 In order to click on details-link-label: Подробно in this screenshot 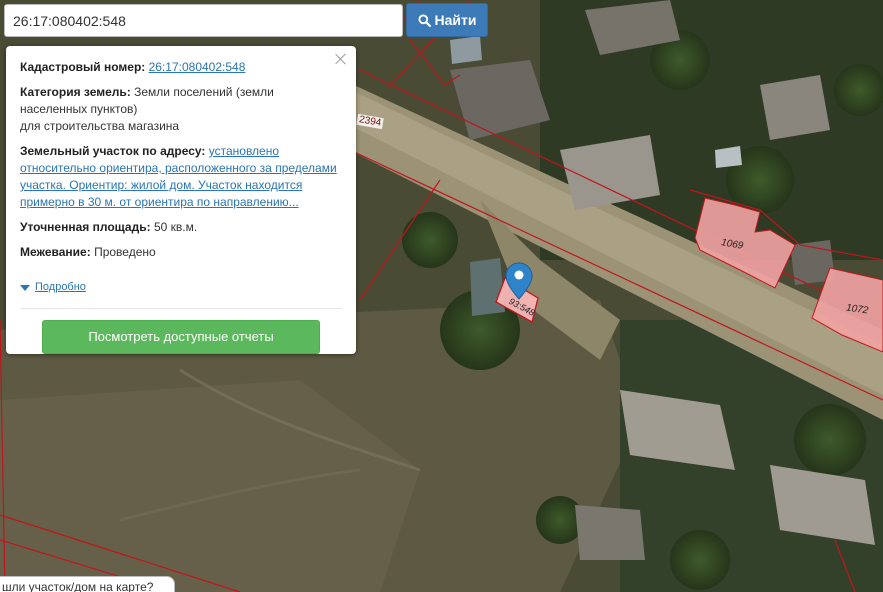, I will do `click(60, 287)`.